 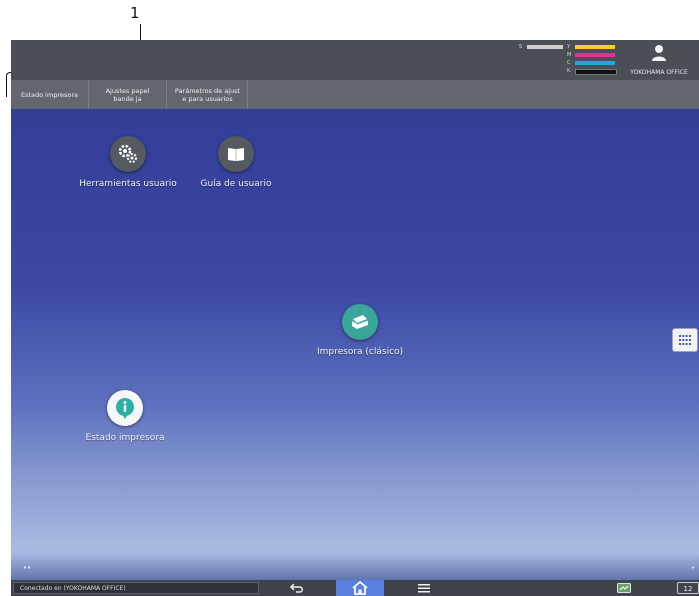 I want to click on tab-ajustes-papel: Ajustes papel bande ja, so click(x=128, y=94).